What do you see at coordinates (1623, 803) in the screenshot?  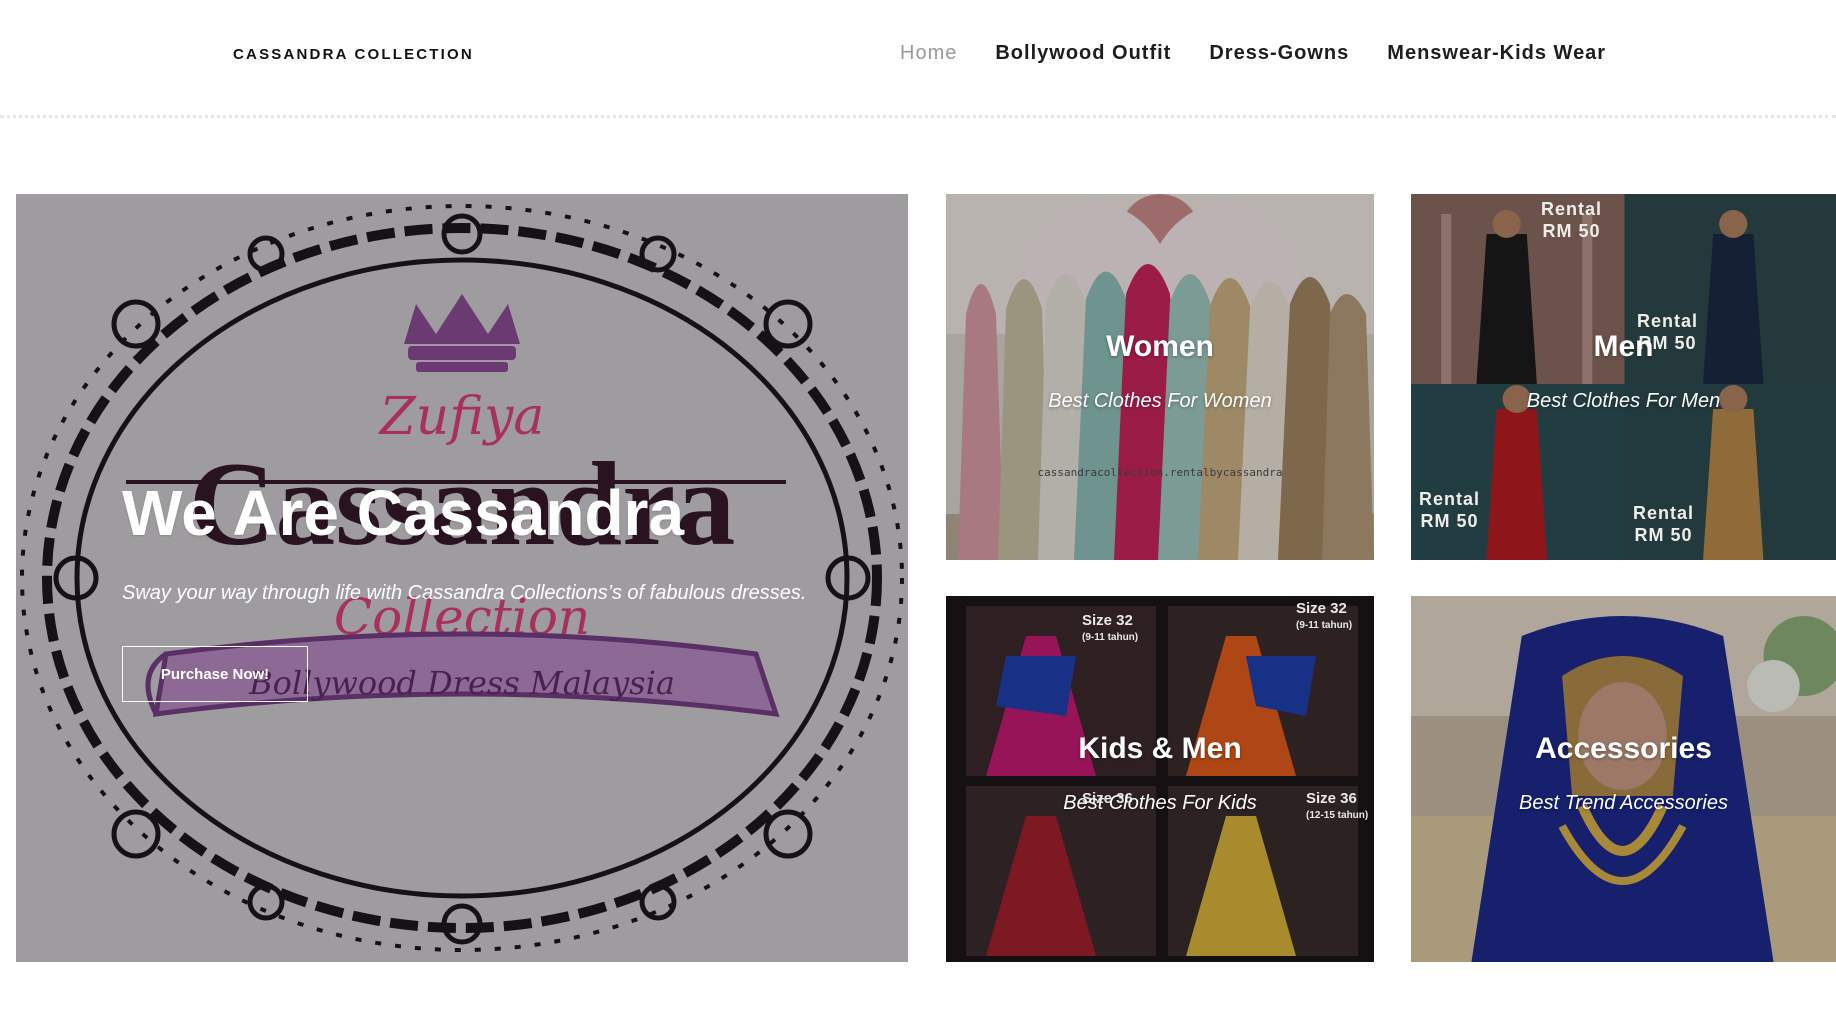 I see `accessories-tile-subtitle: Best Trend Accessories` at bounding box center [1623, 803].